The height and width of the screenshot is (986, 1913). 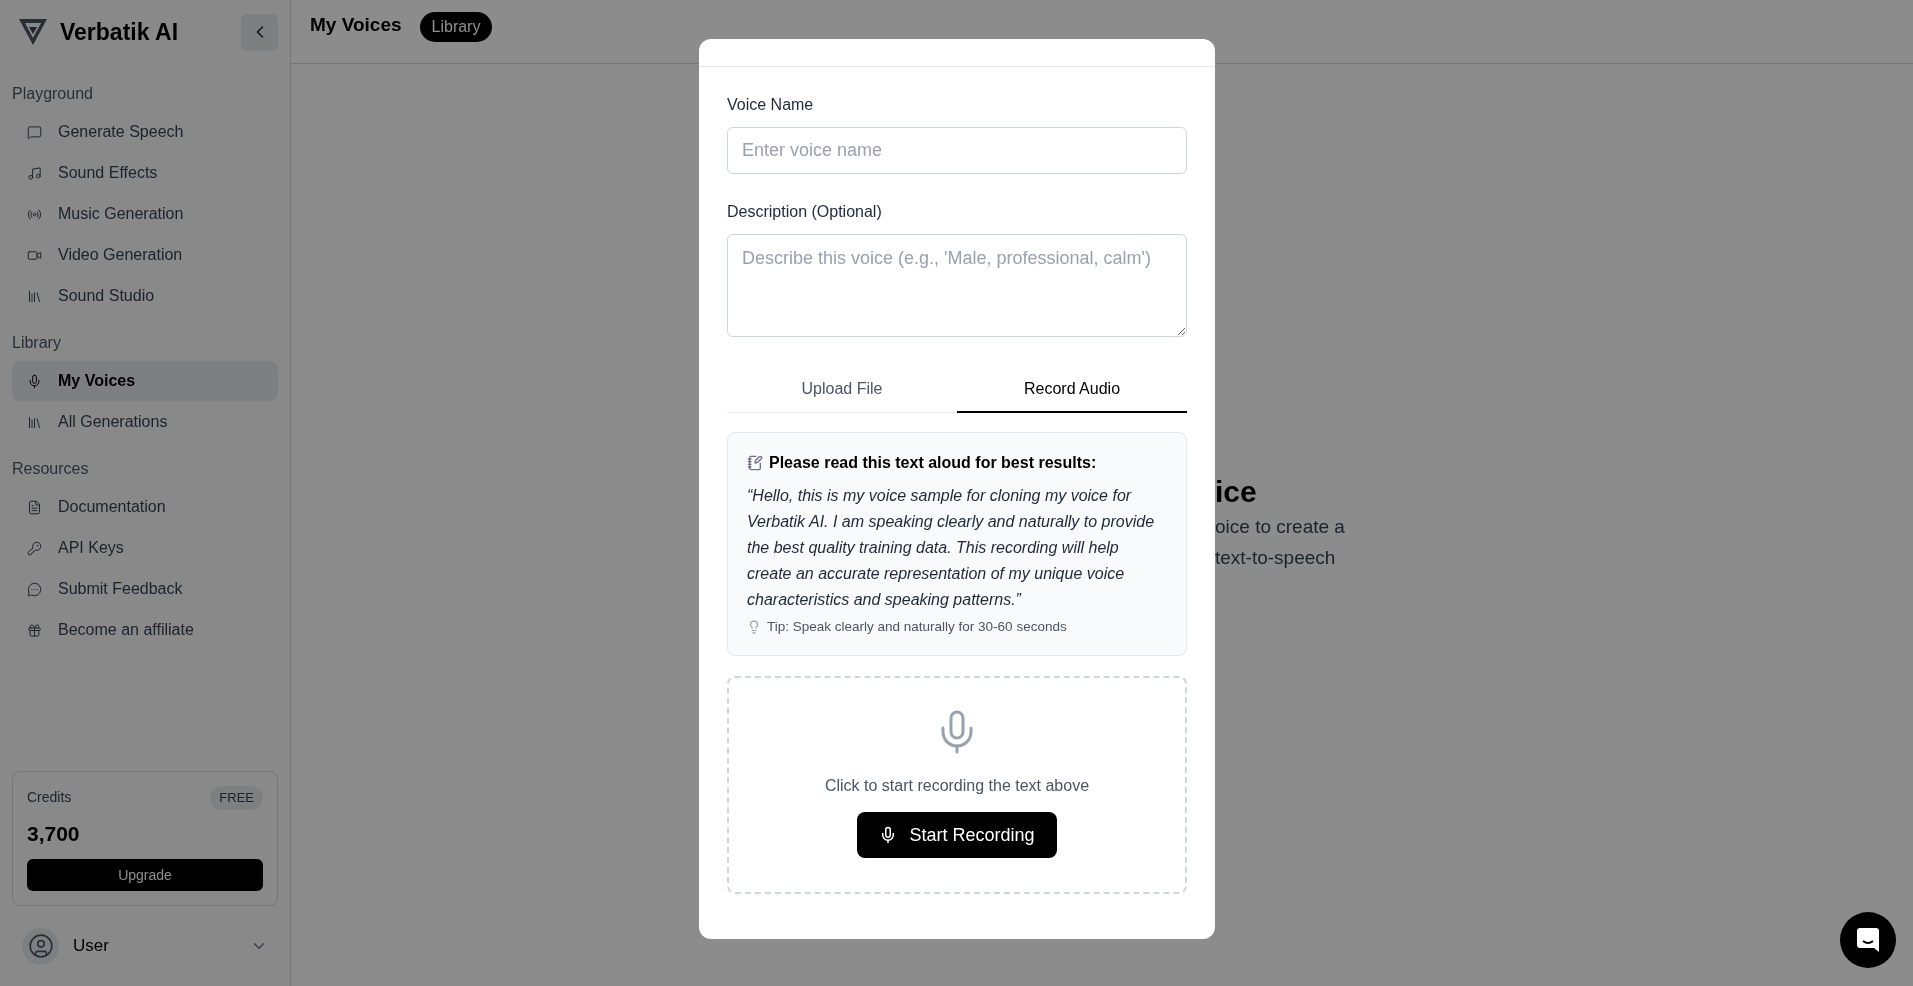 What do you see at coordinates (34, 381) in the screenshot?
I see `microphone-icon` at bounding box center [34, 381].